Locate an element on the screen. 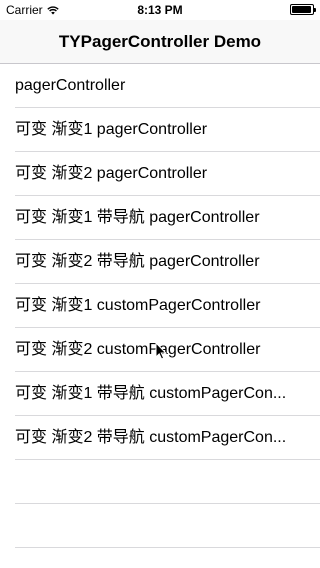 The width and height of the screenshot is (320, 568). battery-icon is located at coordinates (303, 9).